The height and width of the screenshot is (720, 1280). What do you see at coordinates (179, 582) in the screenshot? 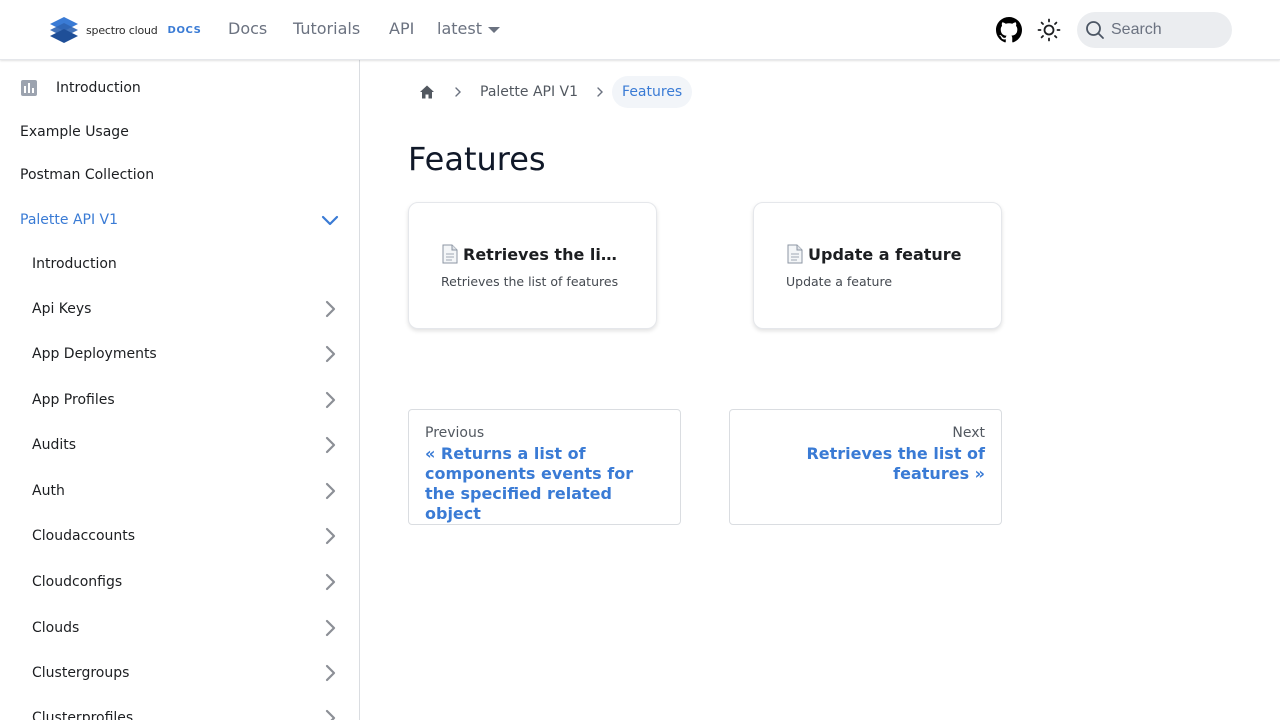
I see `sidebar-item-cloudconfigs: Cloudconfigs` at bounding box center [179, 582].